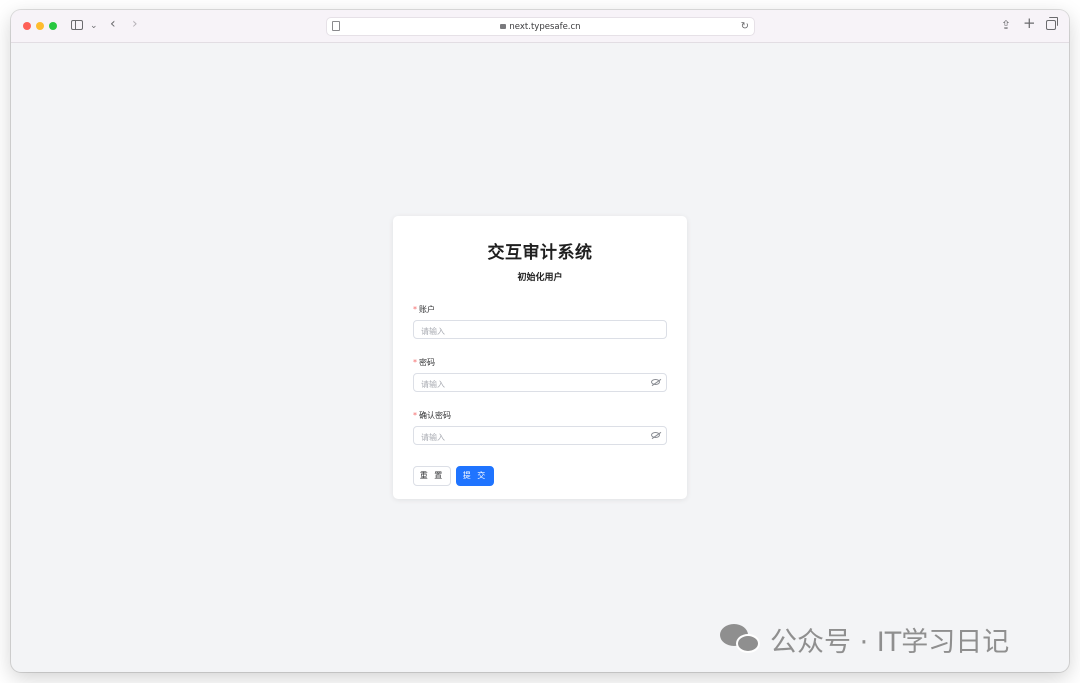 This screenshot has width=1080, height=683. What do you see at coordinates (433, 437) in the screenshot?
I see `confirm-password-placeholder: 请输入` at bounding box center [433, 437].